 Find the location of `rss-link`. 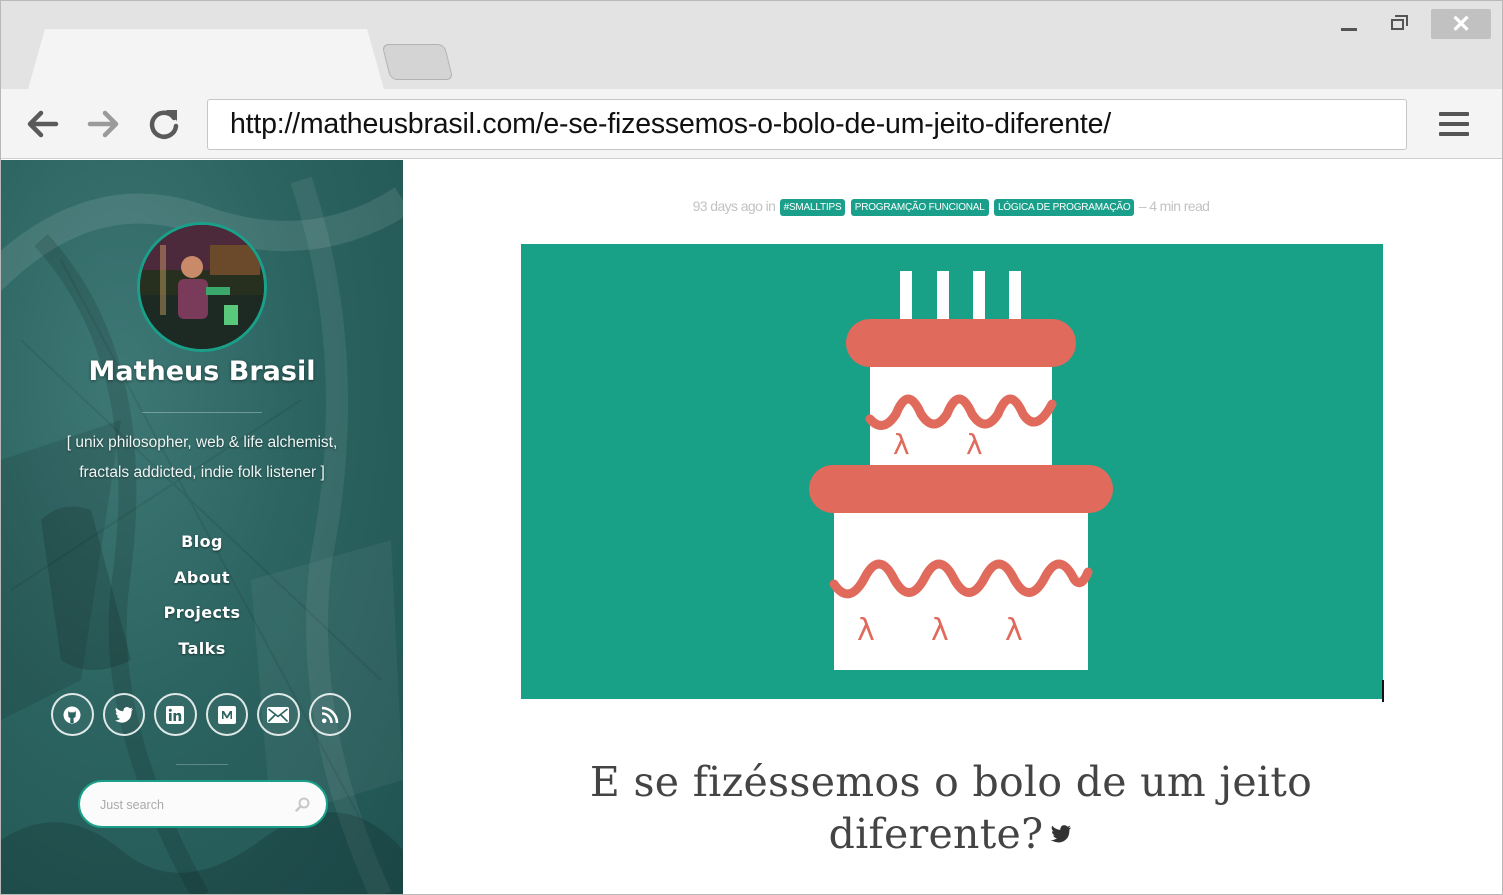

rss-link is located at coordinates (329, 714).